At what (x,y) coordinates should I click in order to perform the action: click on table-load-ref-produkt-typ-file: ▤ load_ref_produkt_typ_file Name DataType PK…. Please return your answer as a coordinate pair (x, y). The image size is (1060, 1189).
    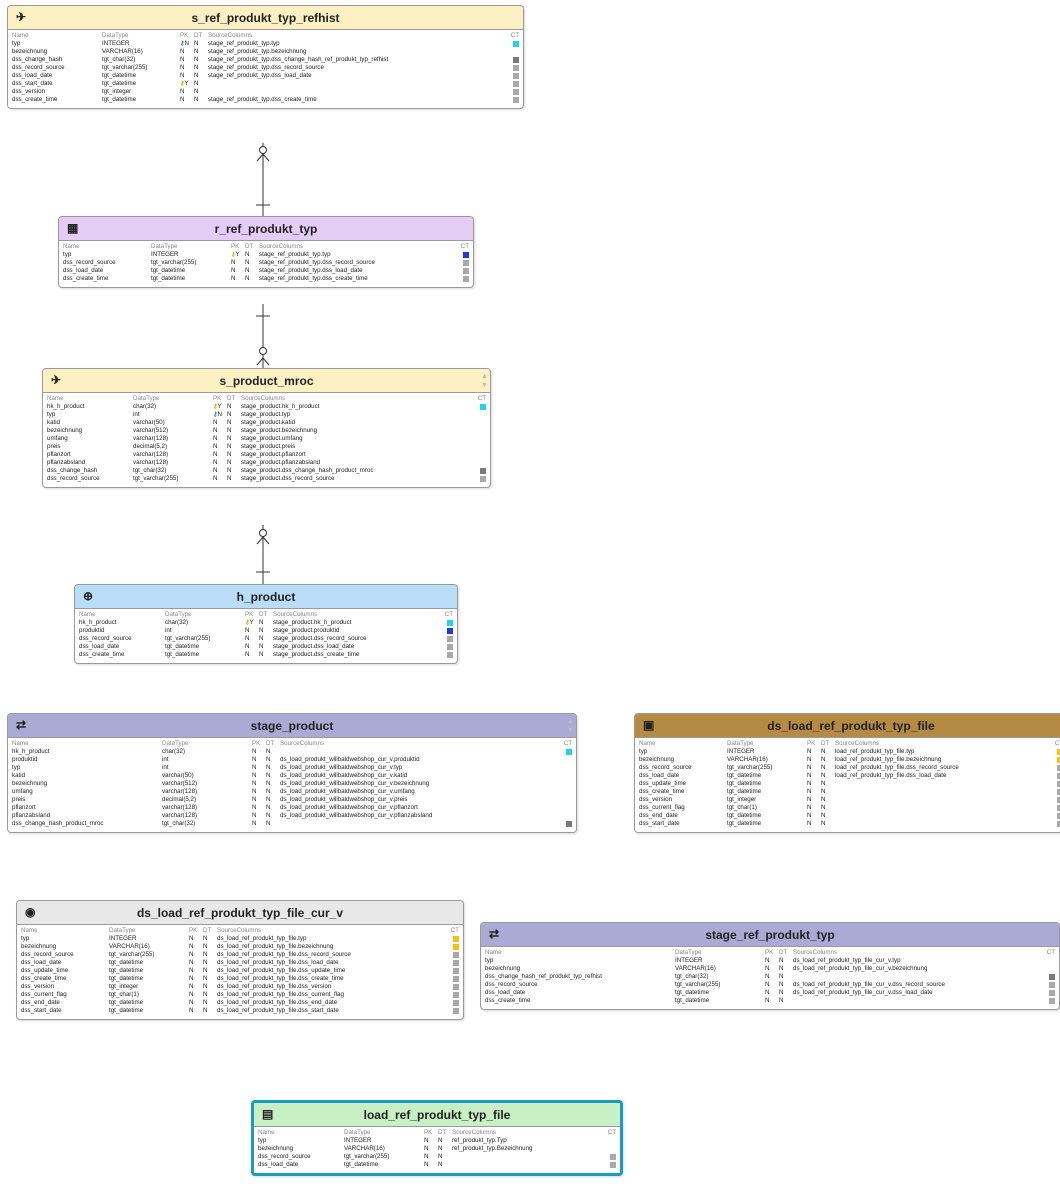
    Looking at the image, I should click on (437, 1138).